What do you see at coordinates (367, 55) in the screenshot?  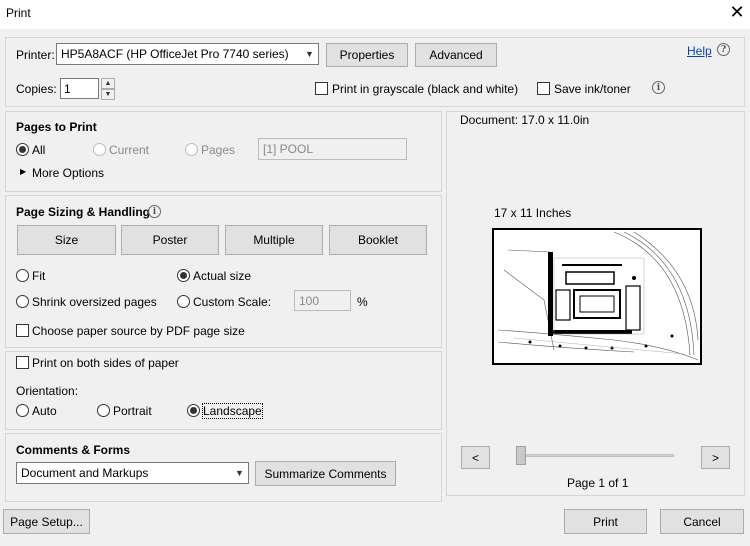 I see `properties-button: Properties` at bounding box center [367, 55].